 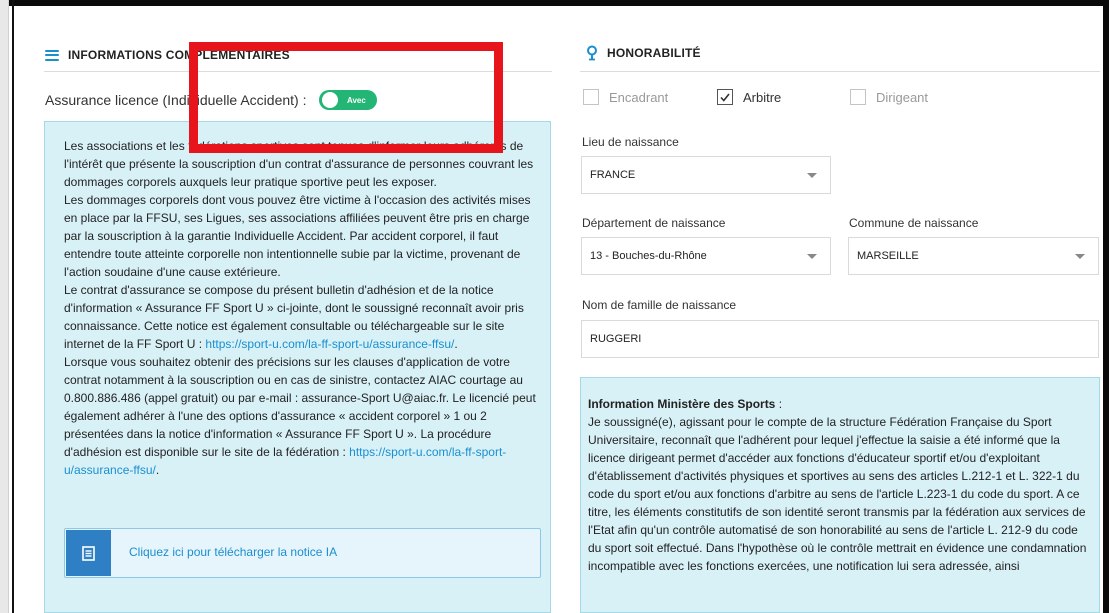 What do you see at coordinates (902, 97) in the screenshot?
I see `role-label: Dirigeant` at bounding box center [902, 97].